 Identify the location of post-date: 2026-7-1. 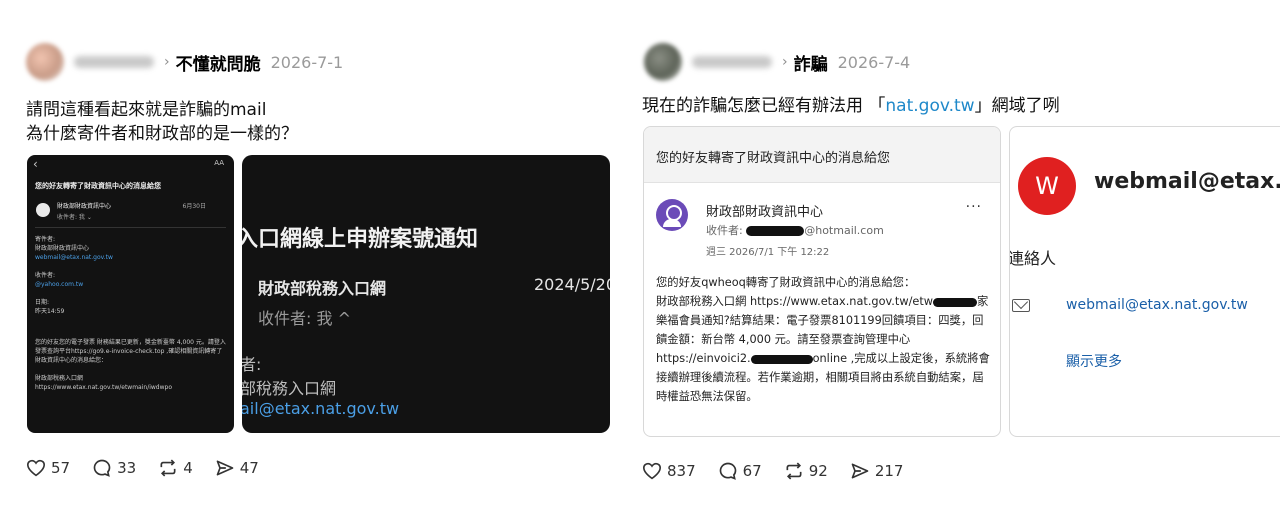
(307, 62).